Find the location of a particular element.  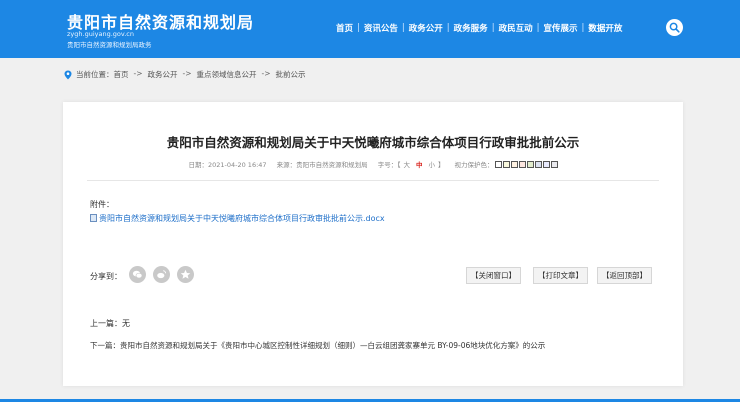

color-swatch-white is located at coordinates (498, 164).